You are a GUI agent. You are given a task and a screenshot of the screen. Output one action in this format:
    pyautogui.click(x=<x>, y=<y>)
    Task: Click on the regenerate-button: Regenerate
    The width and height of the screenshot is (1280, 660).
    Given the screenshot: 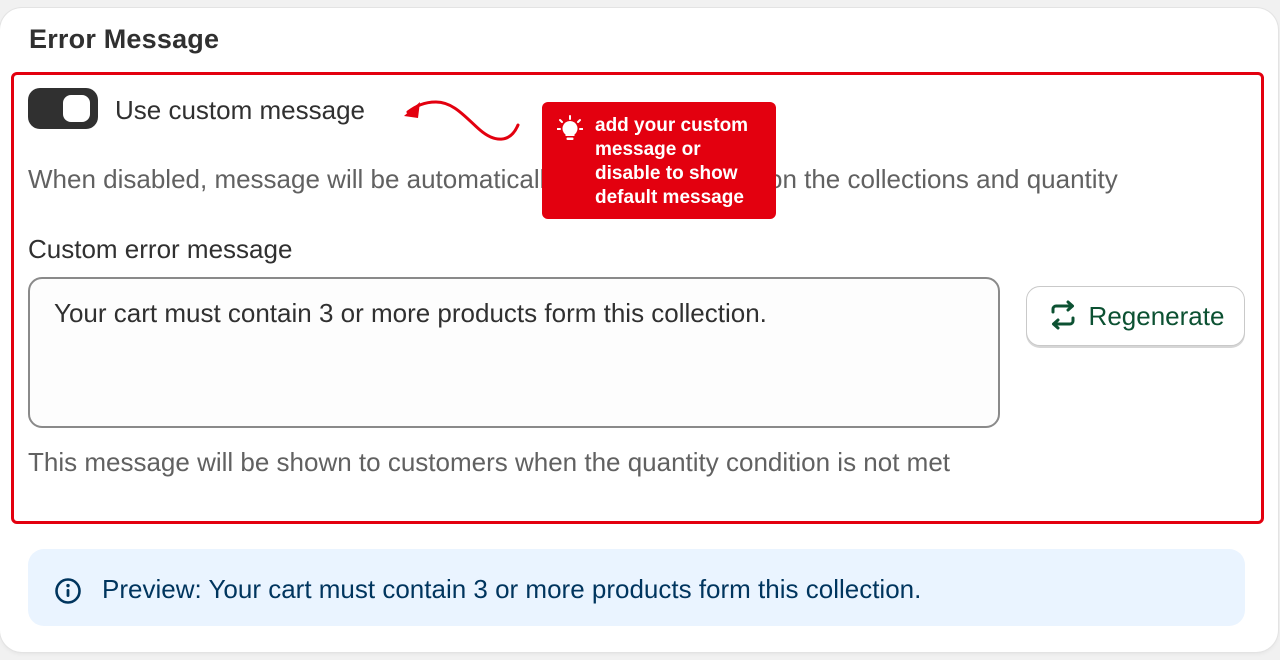 What is the action you would take?
    pyautogui.click(x=1135, y=316)
    